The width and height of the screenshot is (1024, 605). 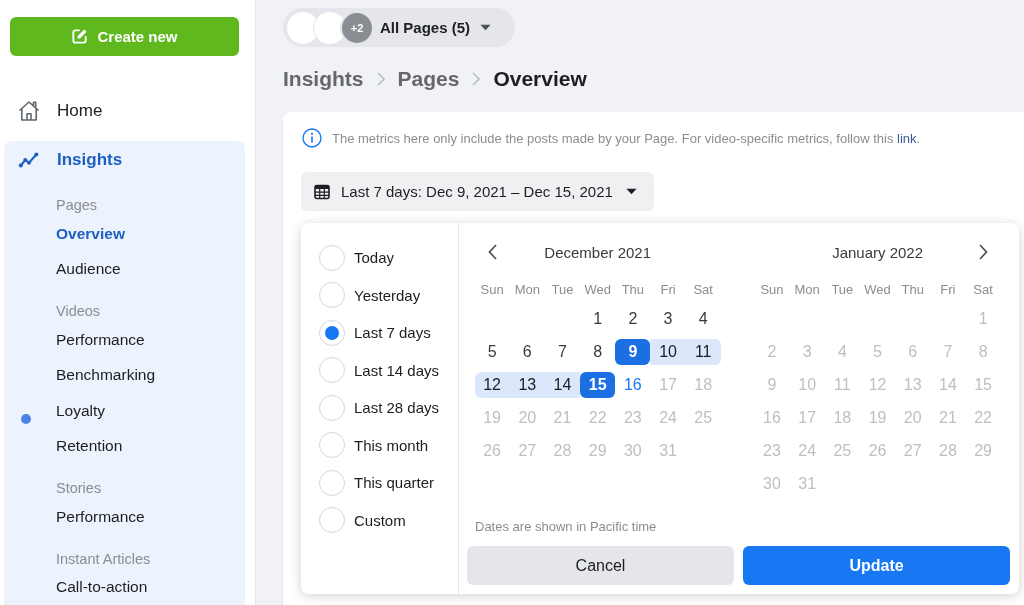 I want to click on calendar-day: 24, so click(x=668, y=417).